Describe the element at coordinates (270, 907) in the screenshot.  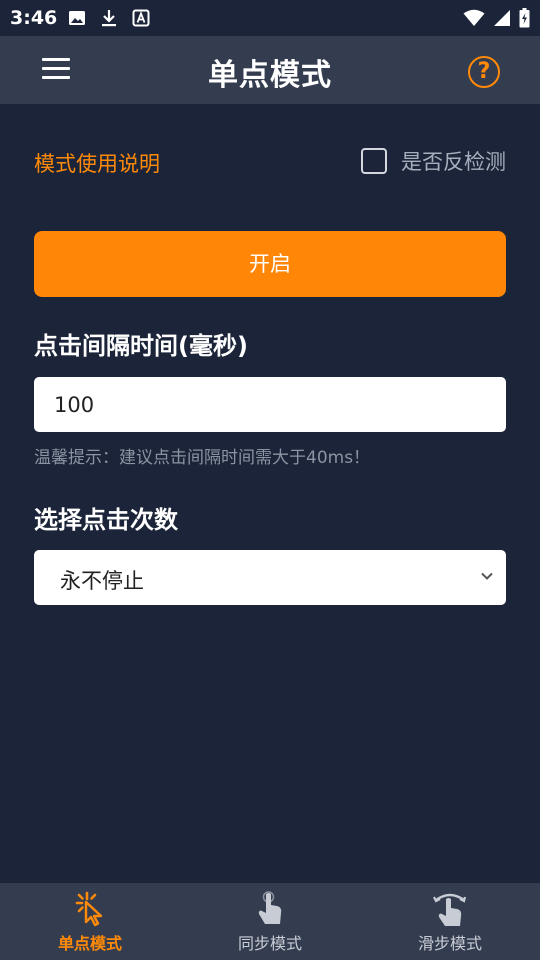
I see `hand-pointer-icon` at that location.